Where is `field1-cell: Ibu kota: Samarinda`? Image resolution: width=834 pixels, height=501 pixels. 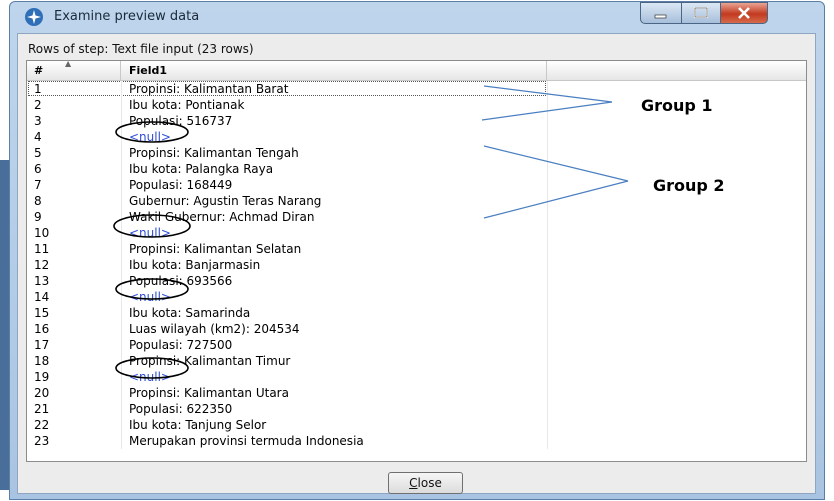
field1-cell: Ibu kota: Samarinda is located at coordinates (190, 313).